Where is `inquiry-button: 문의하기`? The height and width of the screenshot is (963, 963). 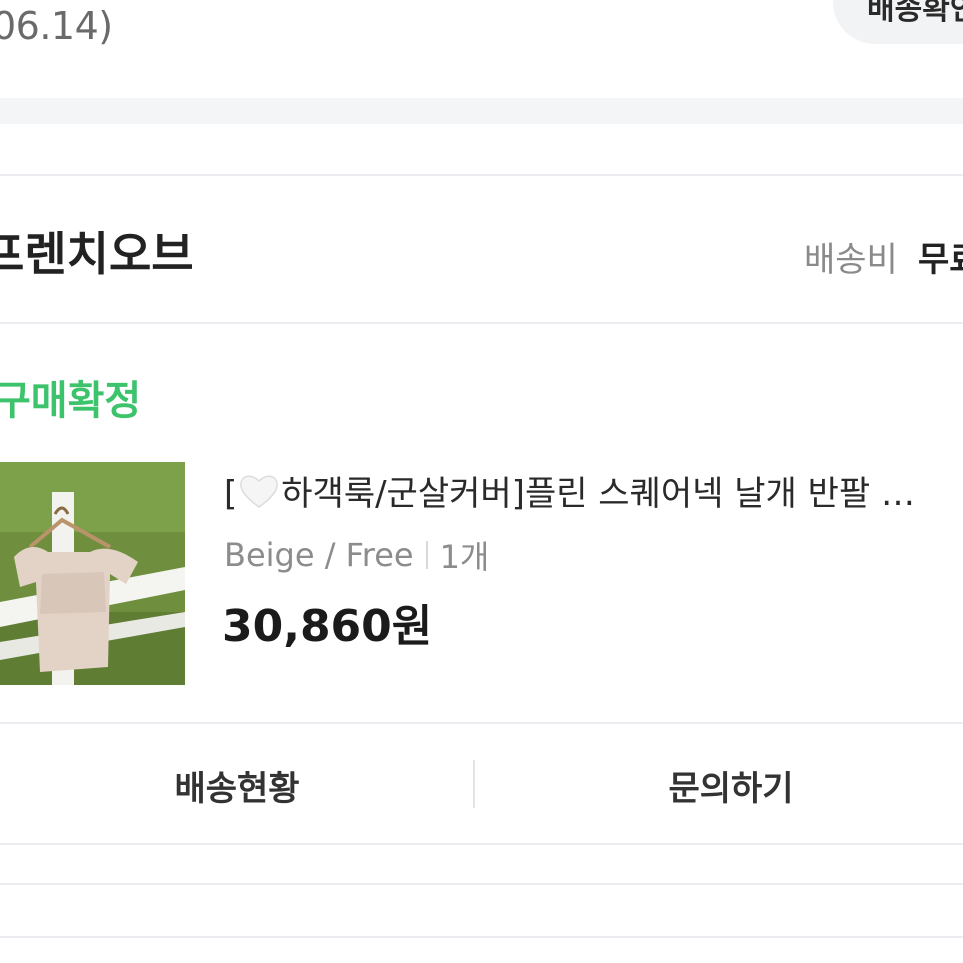 inquiry-button: 문의하기 is located at coordinates (719, 785).